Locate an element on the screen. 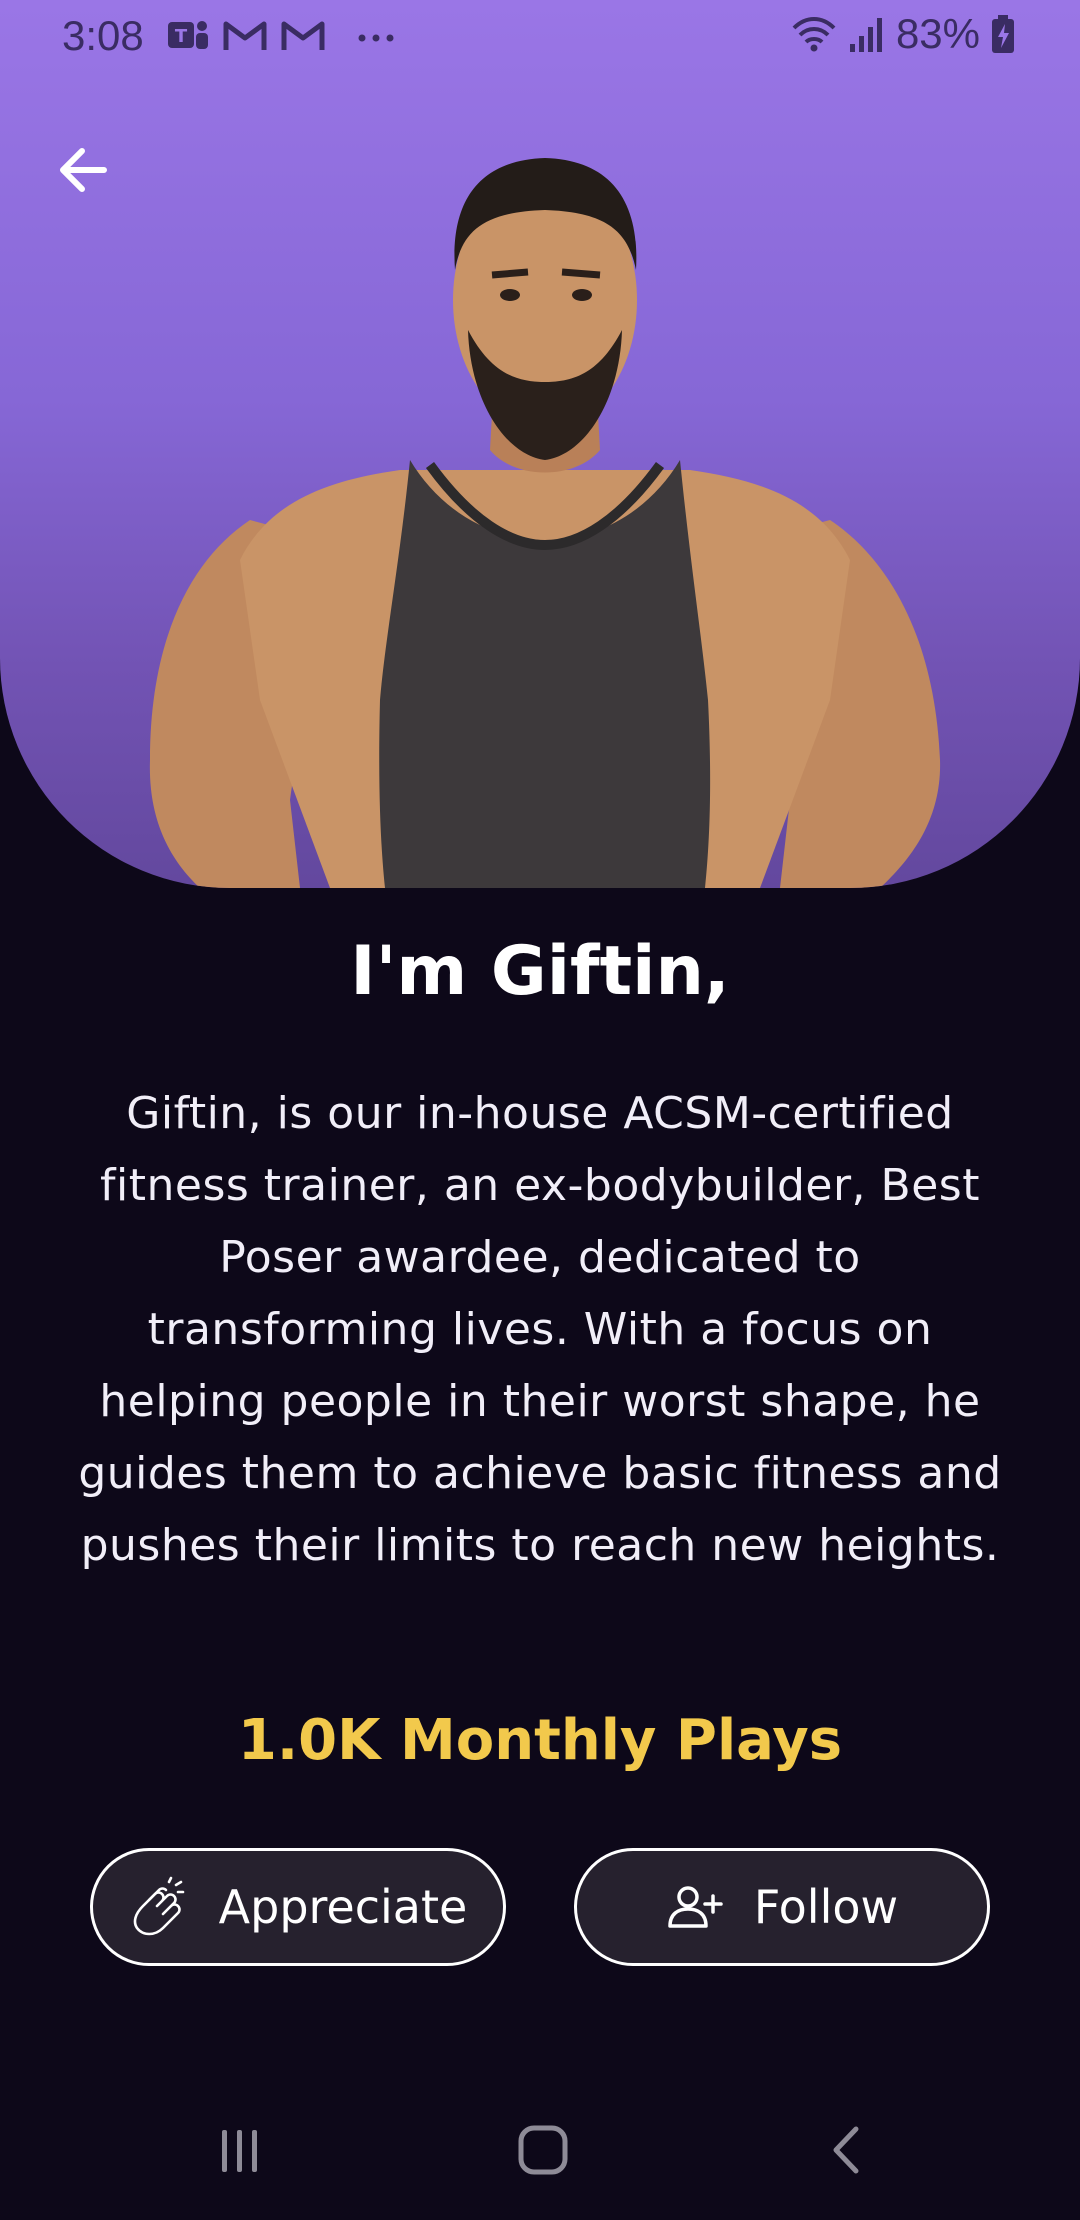  status-bar: 3:08 T 83% is located at coordinates (540, 36).